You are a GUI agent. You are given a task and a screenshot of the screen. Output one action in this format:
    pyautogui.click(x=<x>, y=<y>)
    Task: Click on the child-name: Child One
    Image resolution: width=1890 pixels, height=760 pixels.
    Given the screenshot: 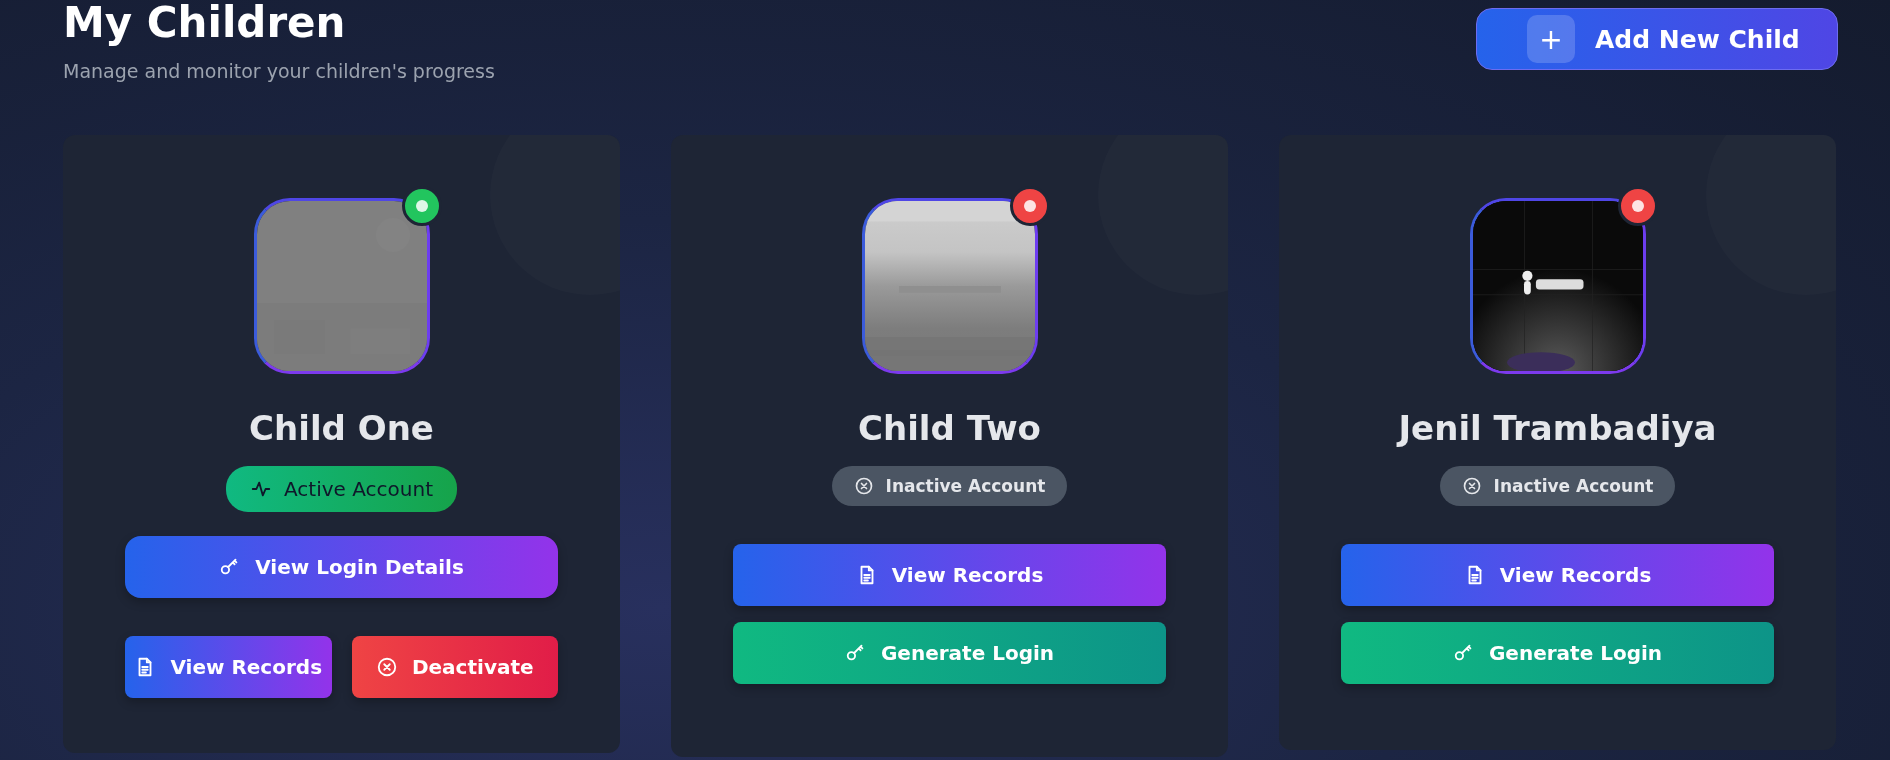 What is the action you would take?
    pyautogui.click(x=341, y=428)
    